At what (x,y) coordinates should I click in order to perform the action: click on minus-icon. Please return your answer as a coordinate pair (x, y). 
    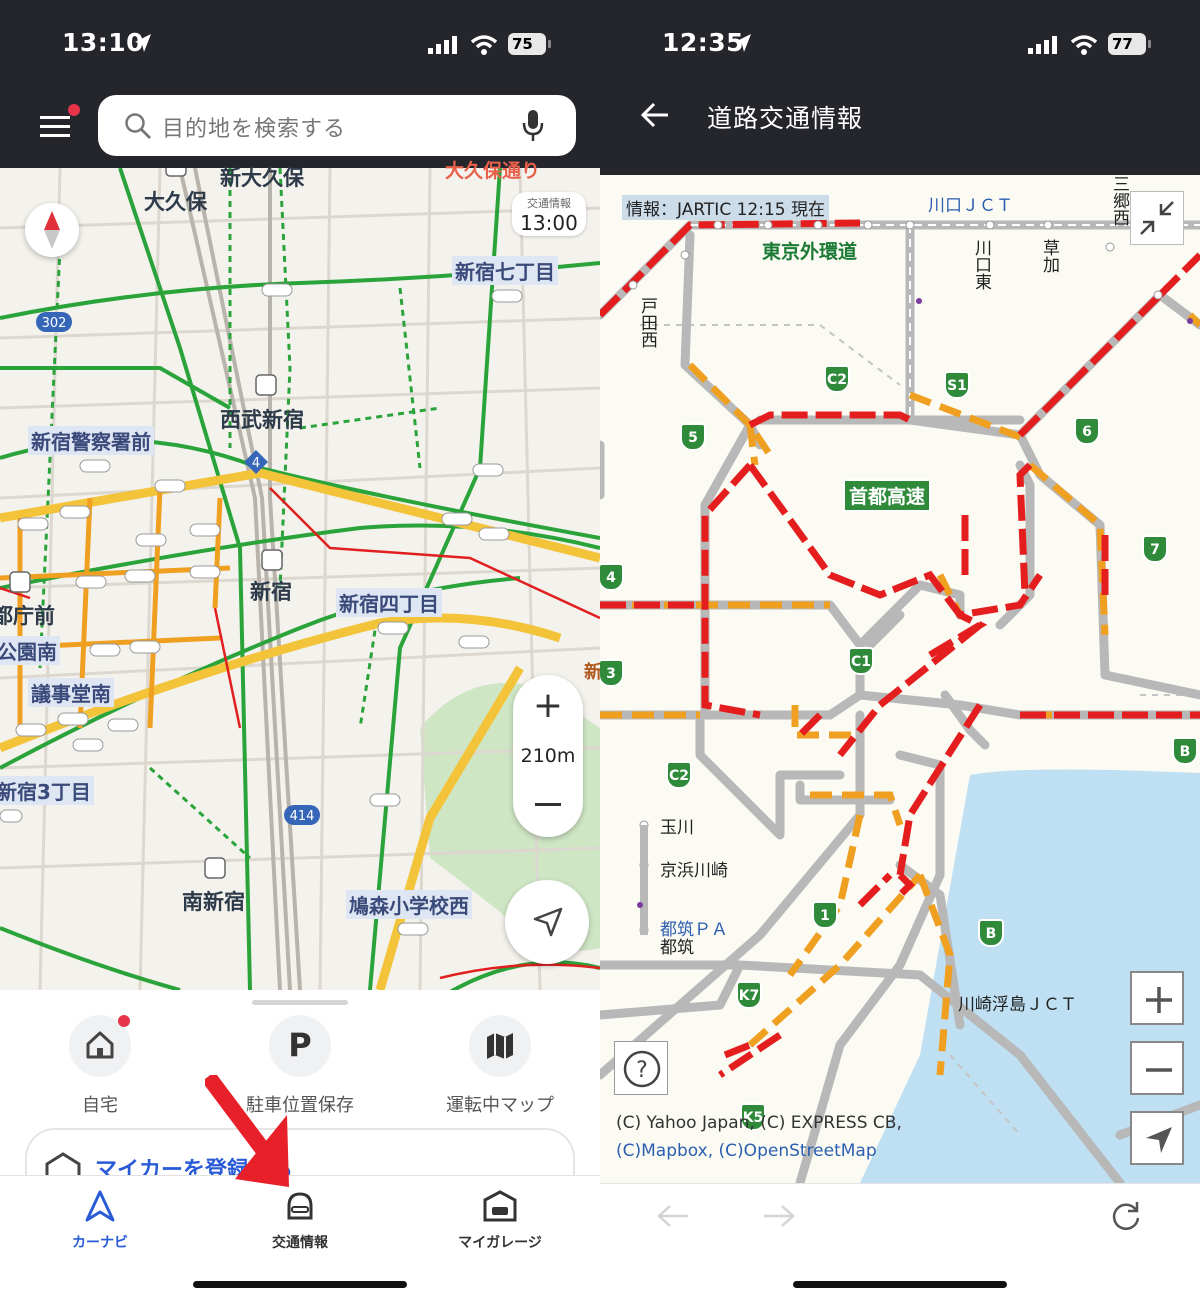
    Looking at the image, I should click on (1159, 1070).